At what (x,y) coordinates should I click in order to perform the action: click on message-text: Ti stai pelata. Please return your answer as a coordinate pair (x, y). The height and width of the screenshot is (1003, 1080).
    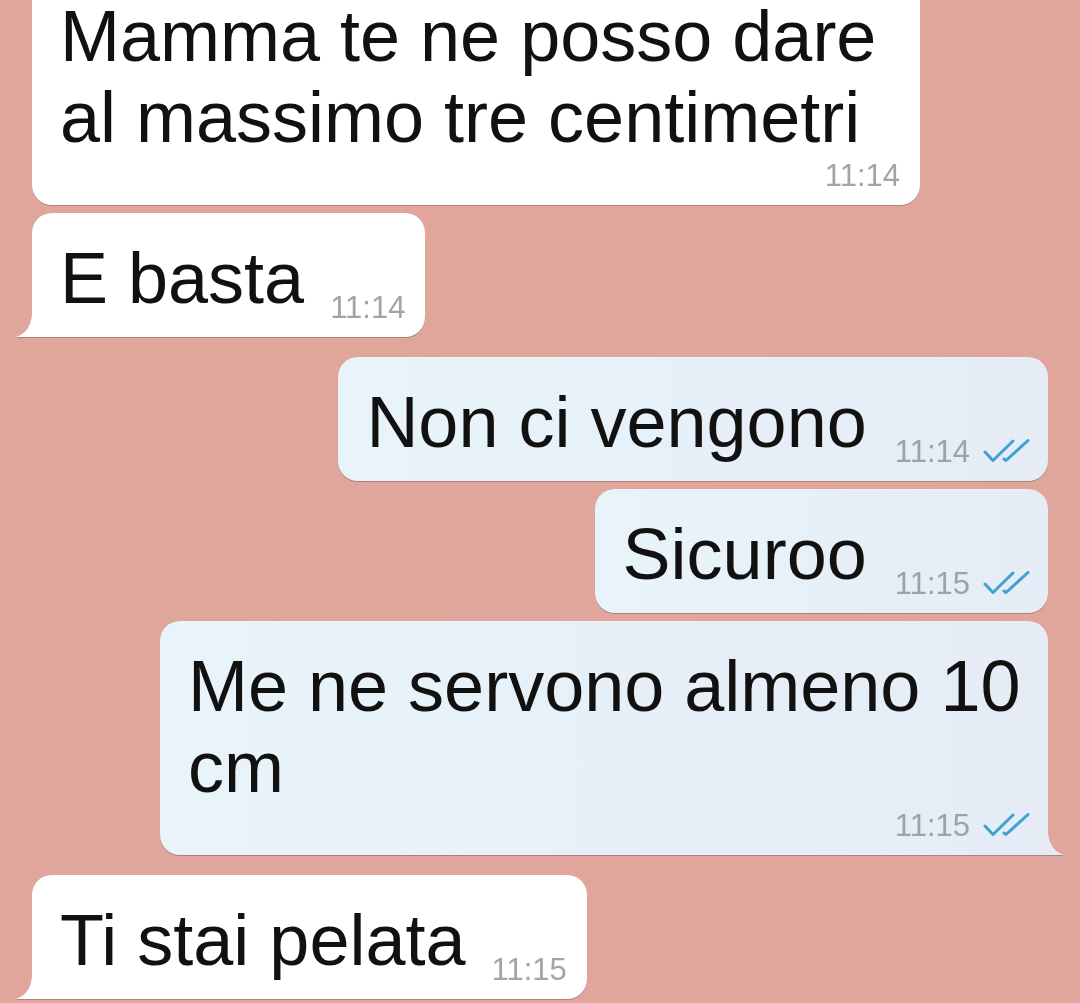
    Looking at the image, I should click on (263, 940).